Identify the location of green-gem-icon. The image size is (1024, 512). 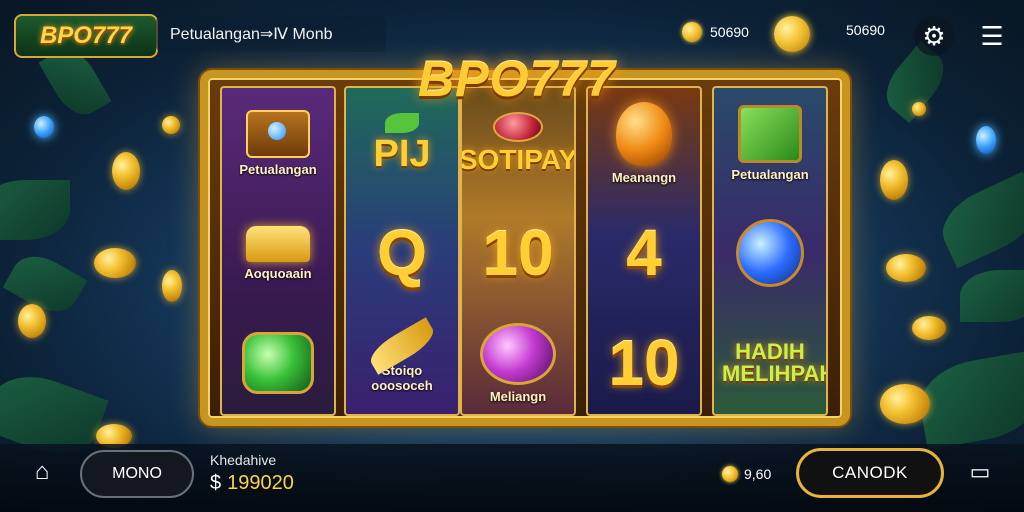
(278, 363).